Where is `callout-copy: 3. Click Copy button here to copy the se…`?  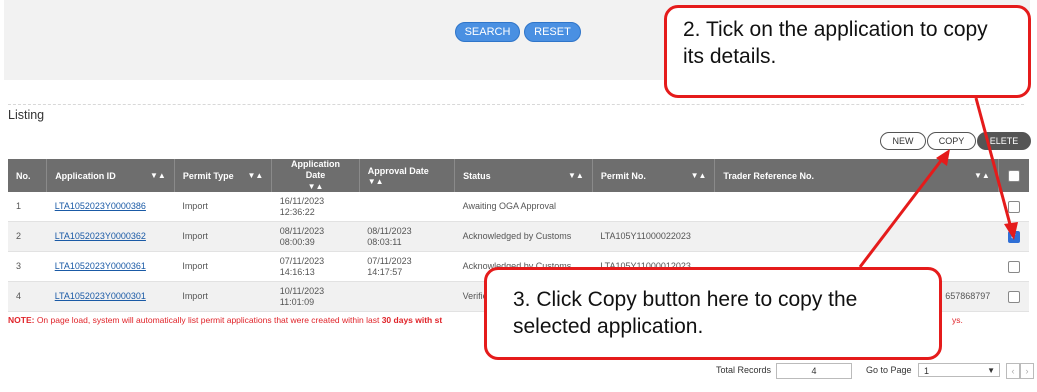 callout-copy: 3. Click Copy button here to copy the se… is located at coordinates (713, 313).